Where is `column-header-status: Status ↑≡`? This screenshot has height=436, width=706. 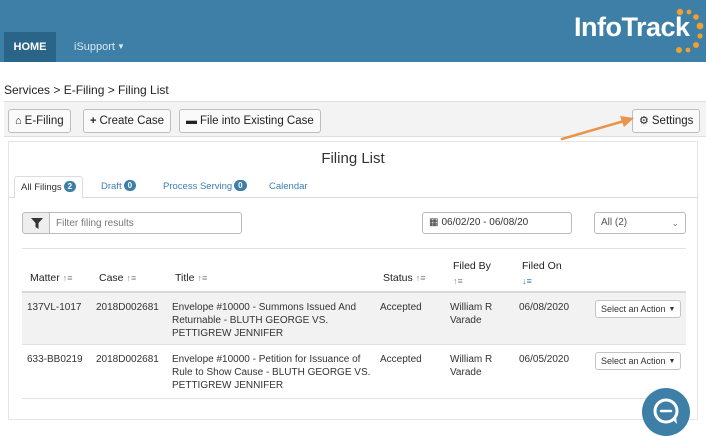 column-header-status: Status ↑≡ is located at coordinates (404, 278).